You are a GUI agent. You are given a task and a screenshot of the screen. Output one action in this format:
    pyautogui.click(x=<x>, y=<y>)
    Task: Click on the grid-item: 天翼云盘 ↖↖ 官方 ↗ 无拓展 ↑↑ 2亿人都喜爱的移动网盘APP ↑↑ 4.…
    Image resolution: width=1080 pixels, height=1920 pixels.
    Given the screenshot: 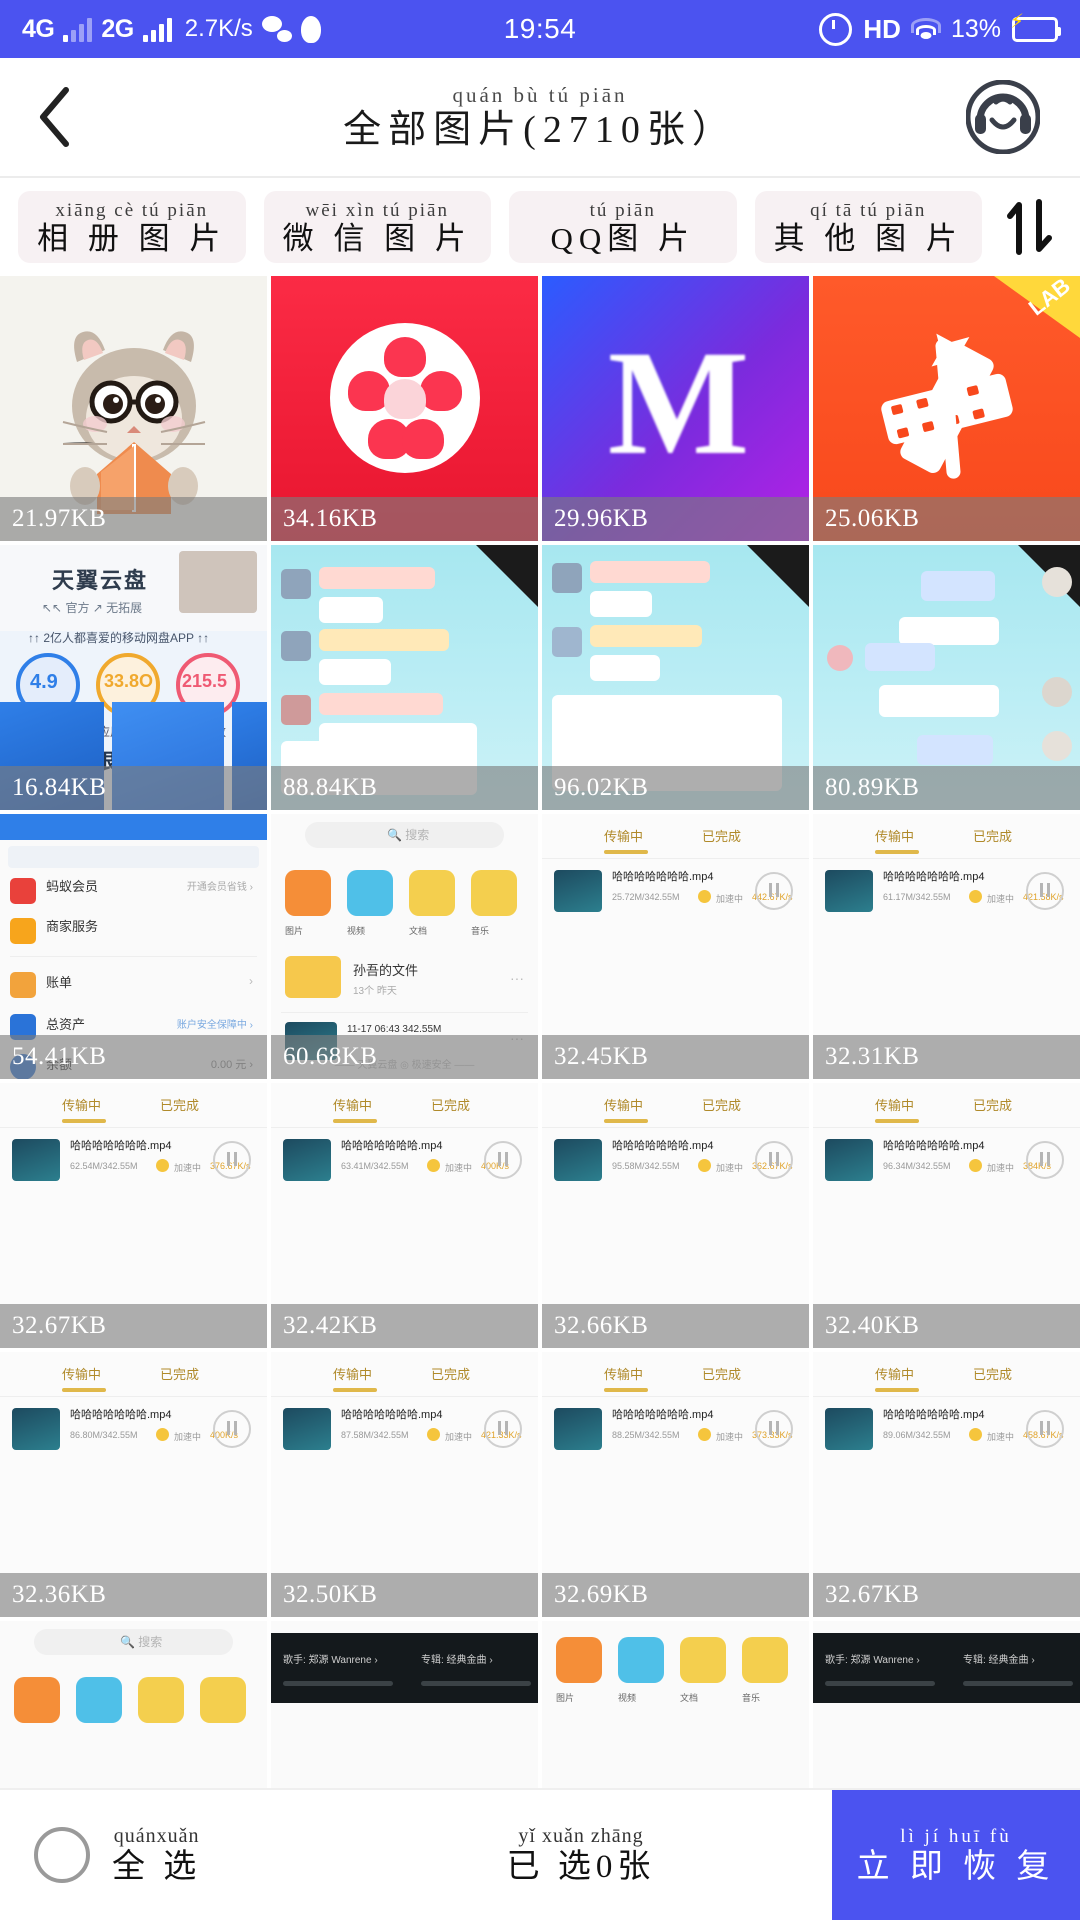 What is the action you would take?
    pyautogui.click(x=133, y=677)
    